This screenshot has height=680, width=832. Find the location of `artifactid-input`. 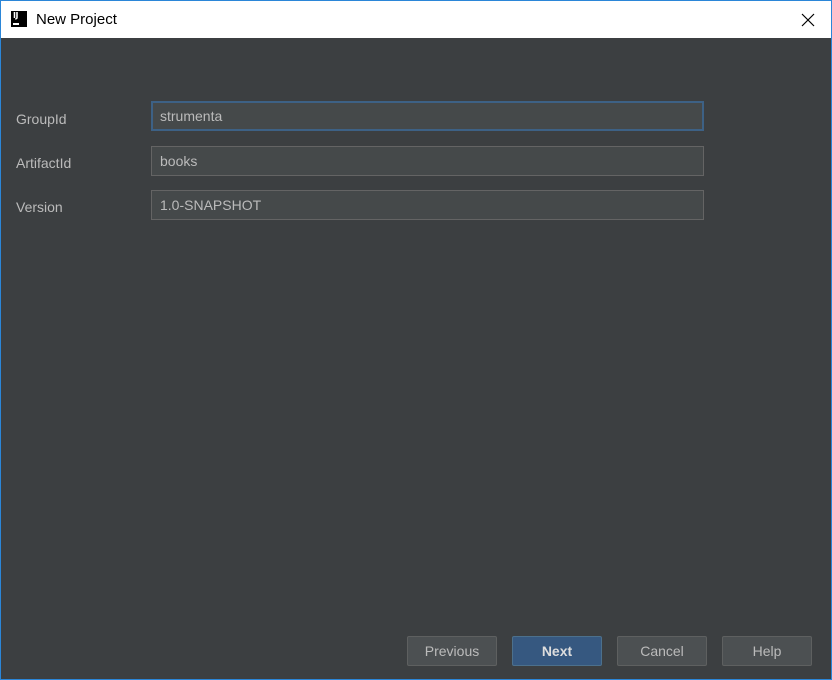

artifactid-input is located at coordinates (427, 161).